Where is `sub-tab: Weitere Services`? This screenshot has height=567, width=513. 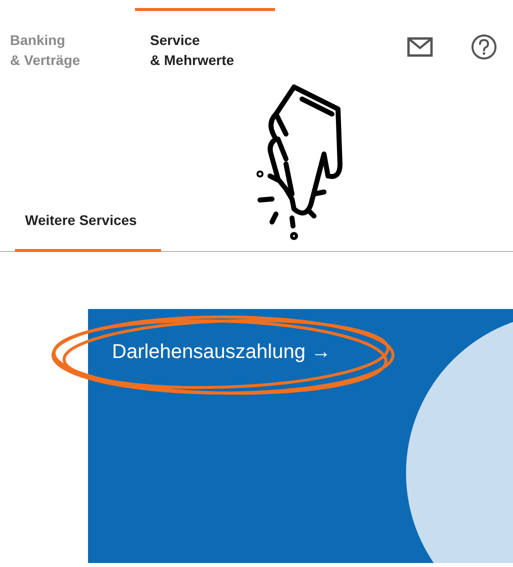
sub-tab: Weitere Services is located at coordinates (88, 229).